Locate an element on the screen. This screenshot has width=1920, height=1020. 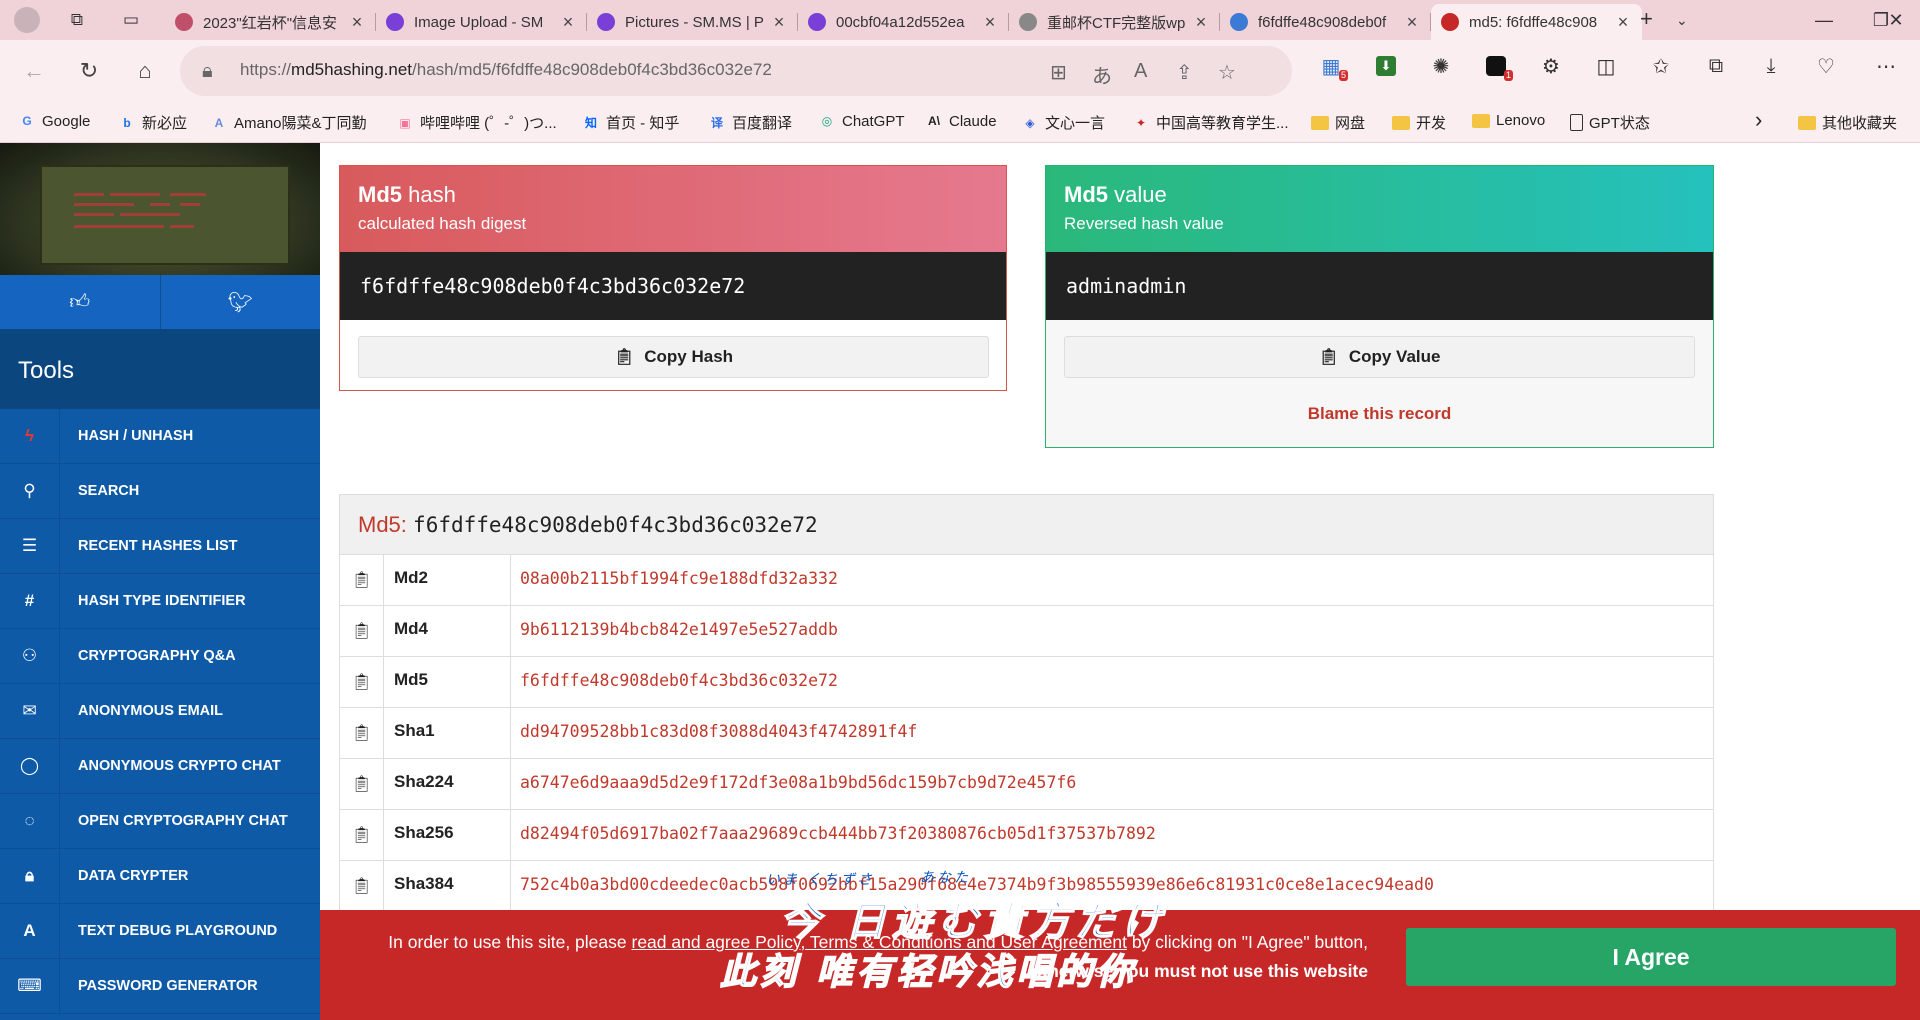
bookmark-item: A Amano陽菜&丁同勤 is located at coordinates (288, 122).